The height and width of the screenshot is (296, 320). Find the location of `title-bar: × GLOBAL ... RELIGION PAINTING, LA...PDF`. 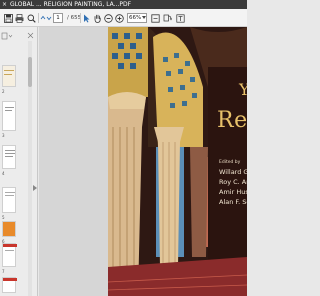

title-bar: × GLOBAL ... RELIGION PAINTING, LA...PDF is located at coordinates (123, 4).